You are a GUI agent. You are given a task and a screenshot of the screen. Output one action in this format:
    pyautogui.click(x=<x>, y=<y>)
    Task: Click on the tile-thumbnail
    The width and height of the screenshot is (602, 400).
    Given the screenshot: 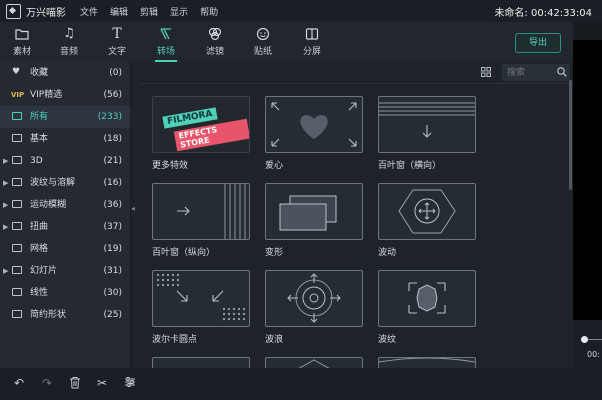 What is the action you would take?
    pyautogui.click(x=314, y=362)
    